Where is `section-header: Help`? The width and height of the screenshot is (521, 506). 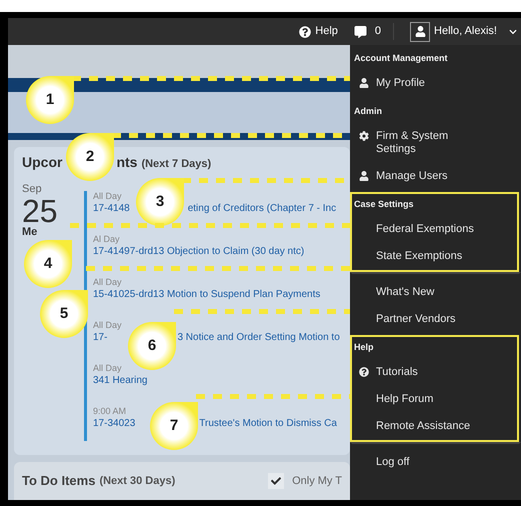 section-header: Help is located at coordinates (364, 347).